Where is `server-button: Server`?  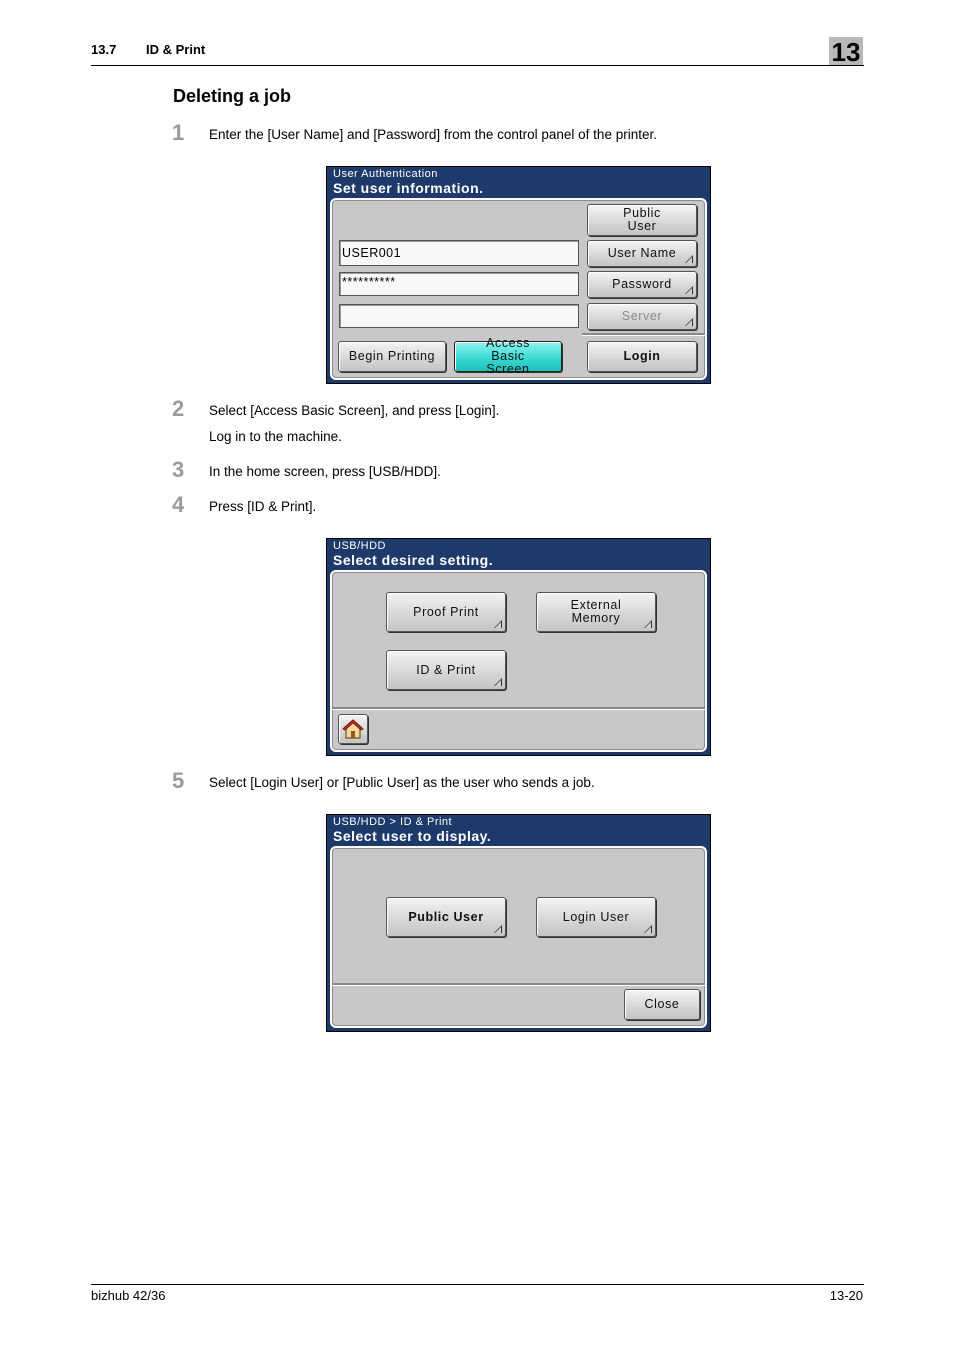 server-button: Server is located at coordinates (642, 316).